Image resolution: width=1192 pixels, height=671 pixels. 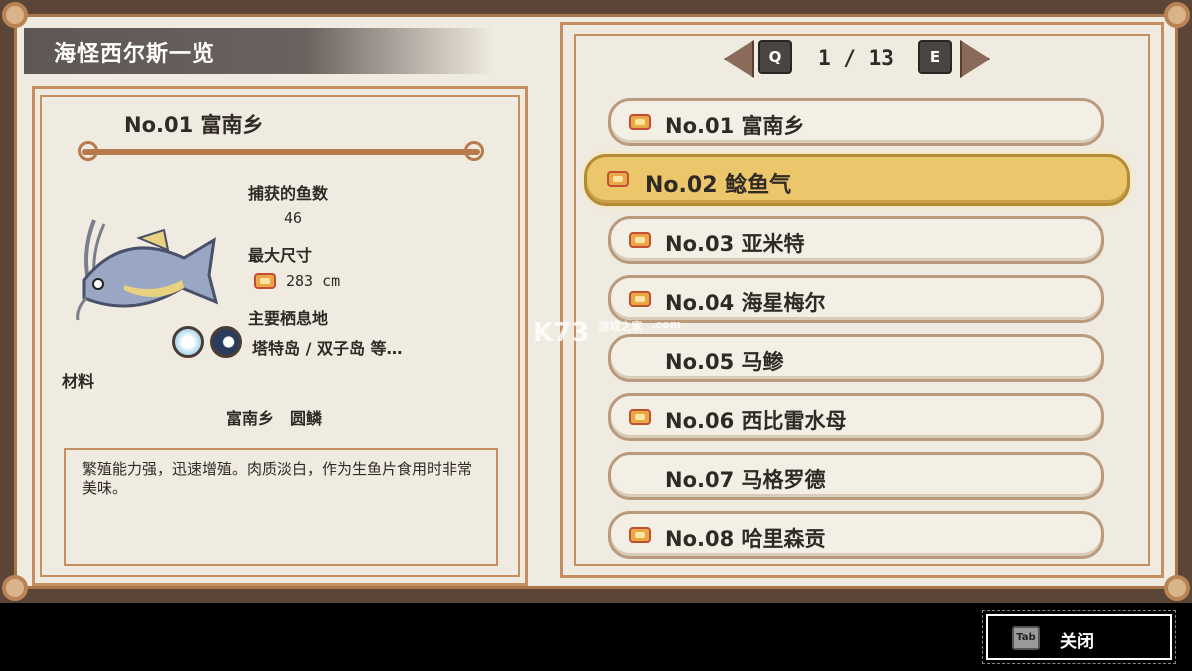 What do you see at coordinates (281, 151) in the screenshot?
I see `ornamental-divider` at bounding box center [281, 151].